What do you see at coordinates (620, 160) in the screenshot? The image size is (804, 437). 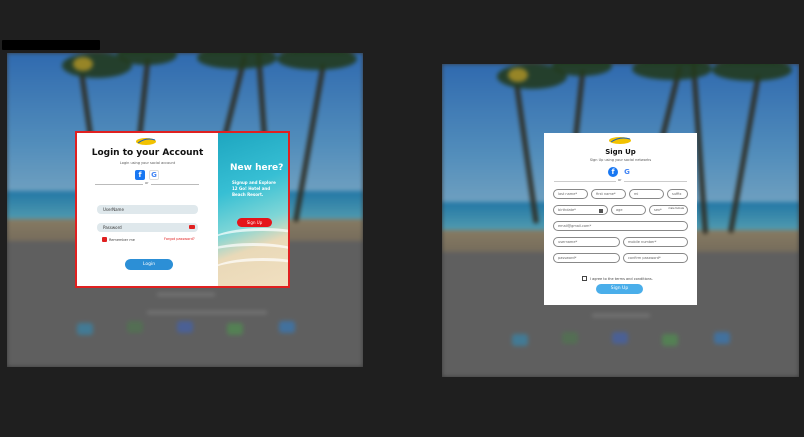 I see `signup-subtitle: Sign Up using your social networks` at bounding box center [620, 160].